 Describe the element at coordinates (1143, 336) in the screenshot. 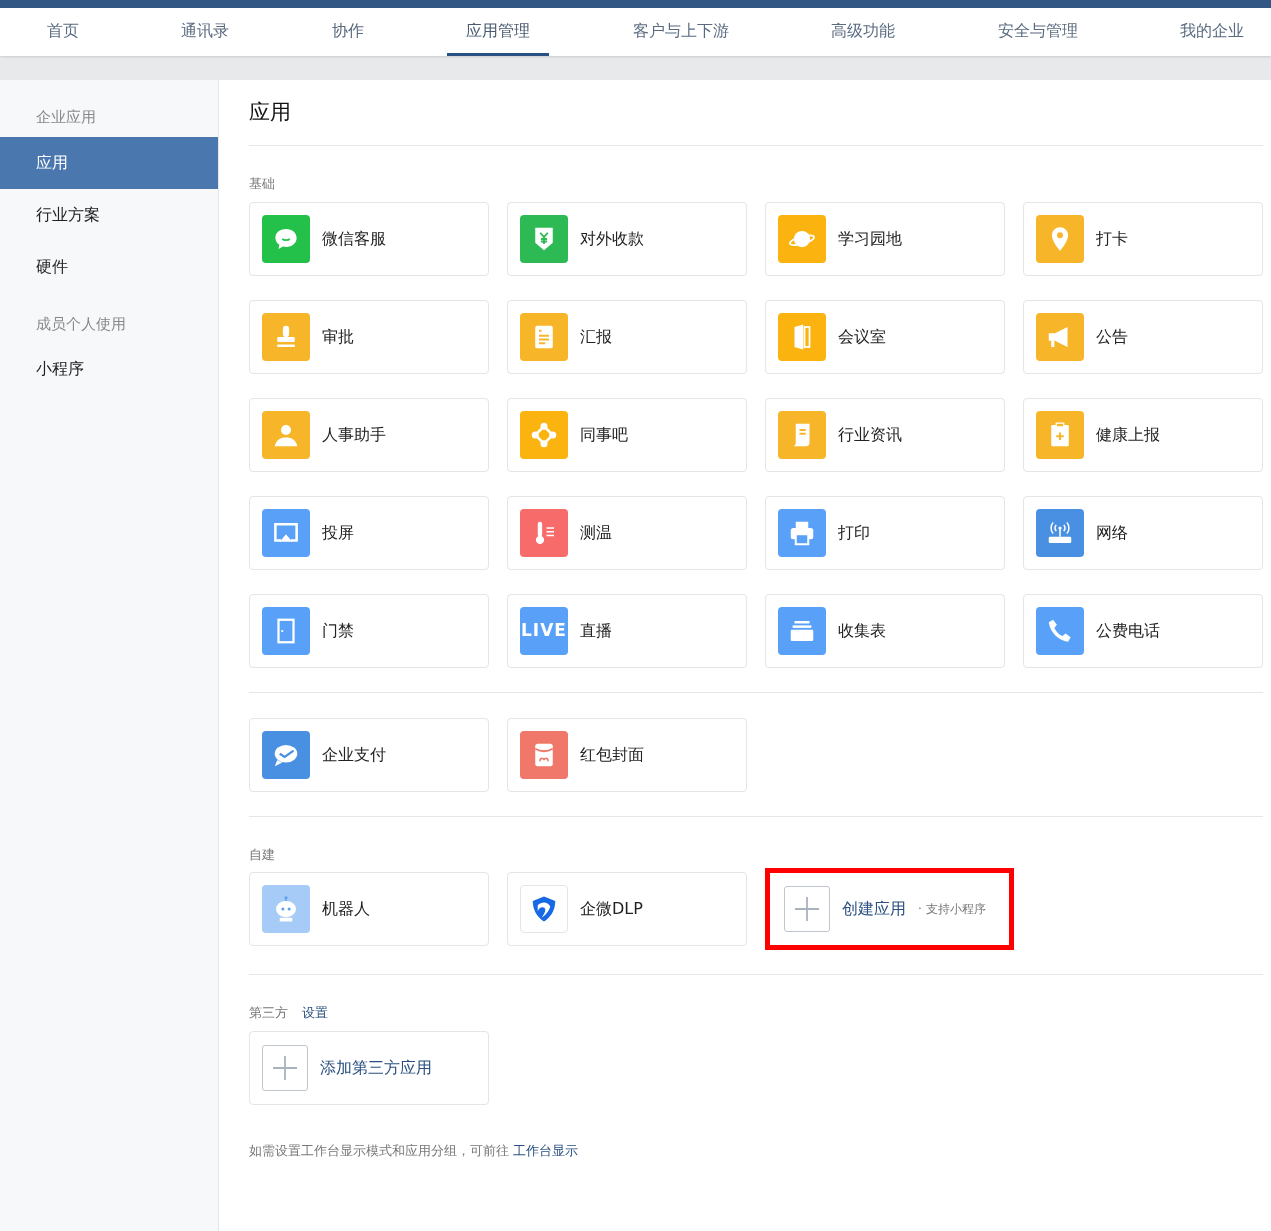

I see `app-card: 公告` at that location.